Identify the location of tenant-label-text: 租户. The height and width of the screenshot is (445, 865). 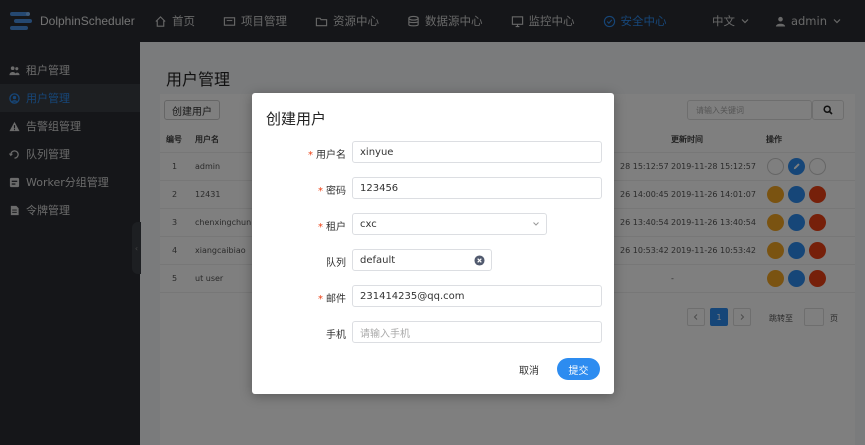
(336, 227).